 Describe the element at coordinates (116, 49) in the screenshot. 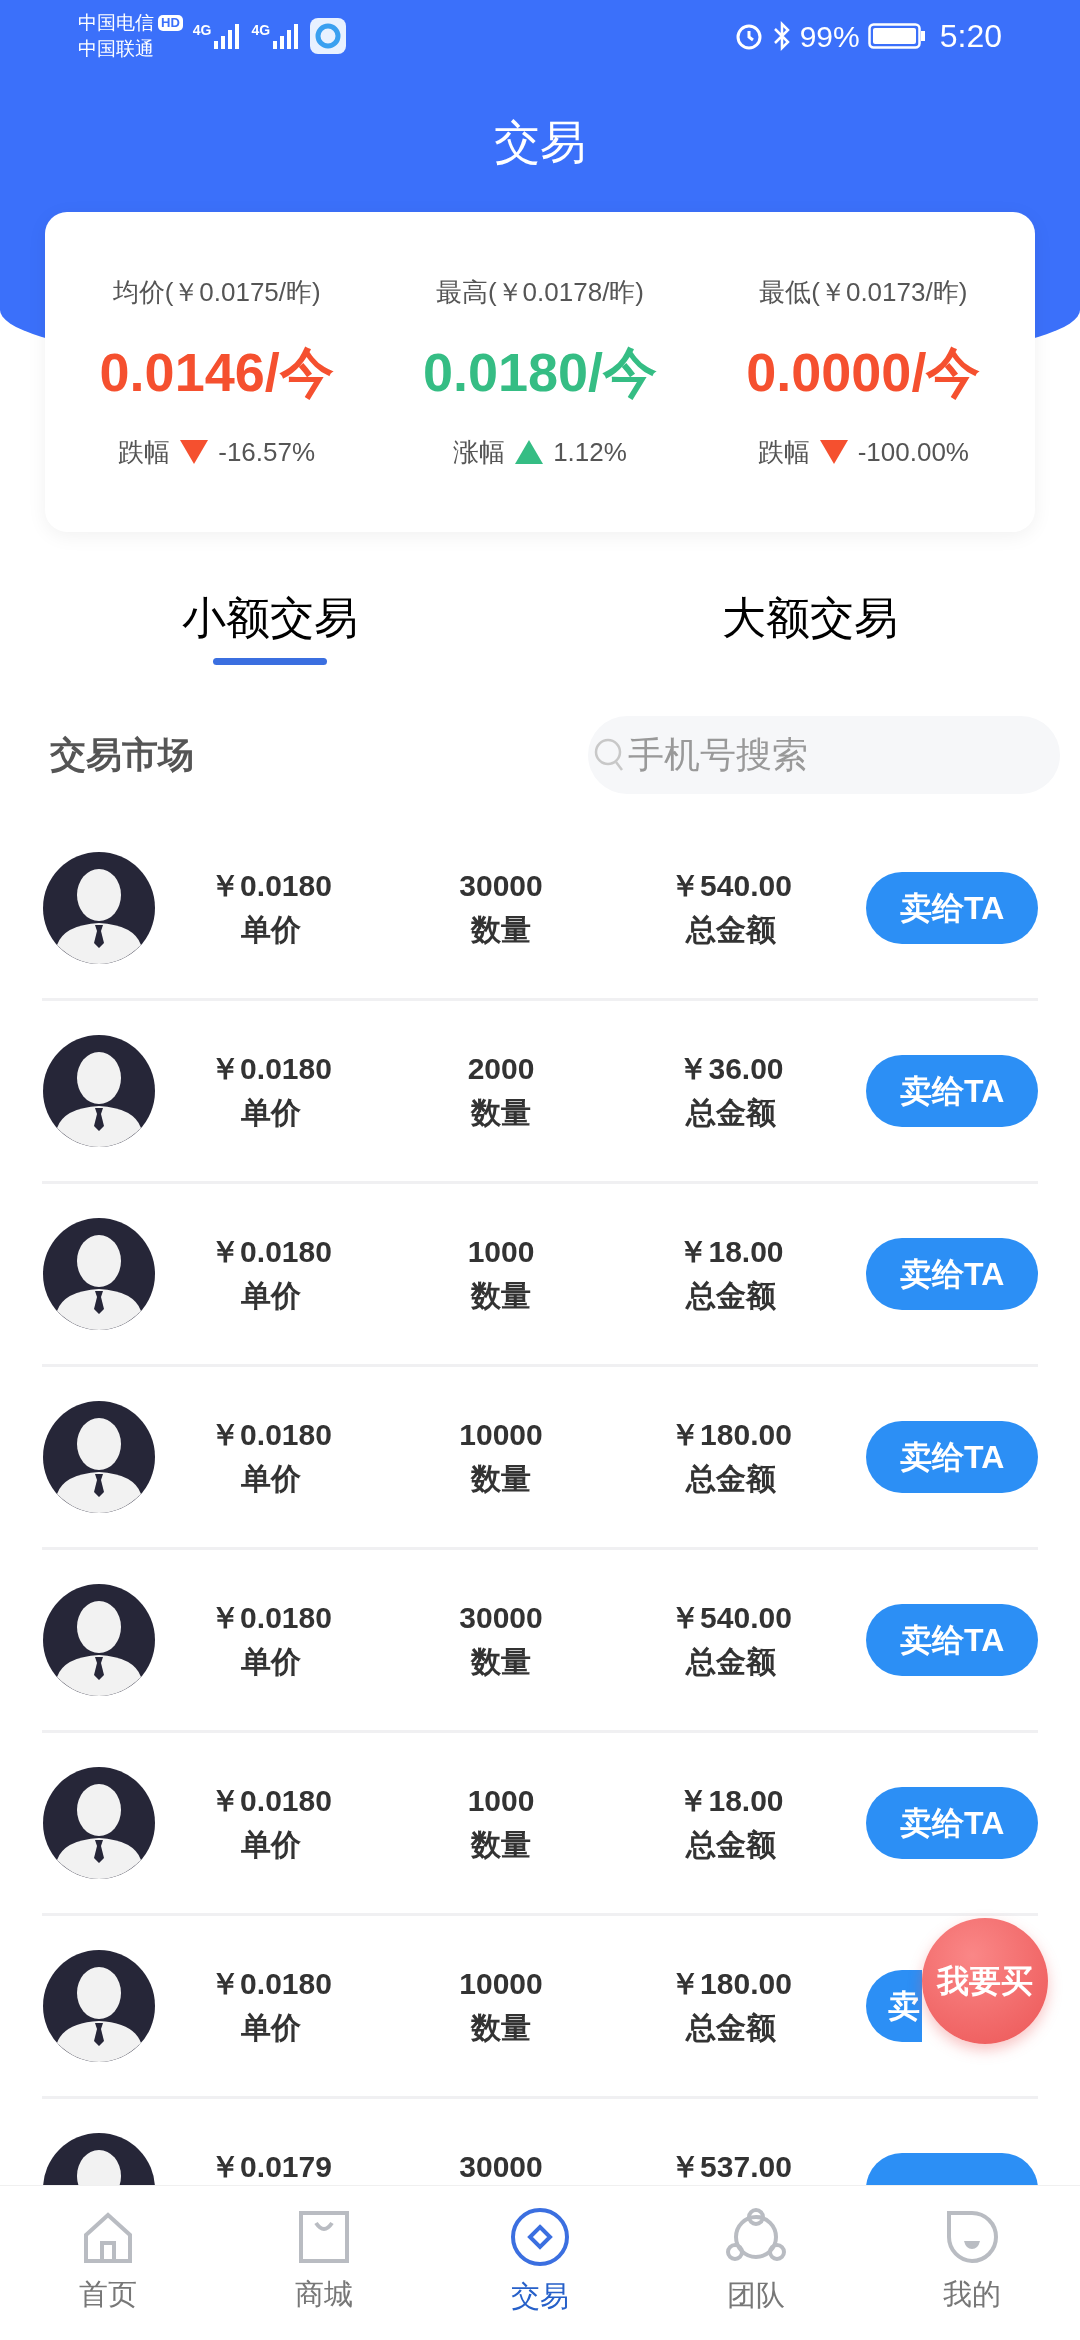

I see `carrier-name: 中国联通` at that location.